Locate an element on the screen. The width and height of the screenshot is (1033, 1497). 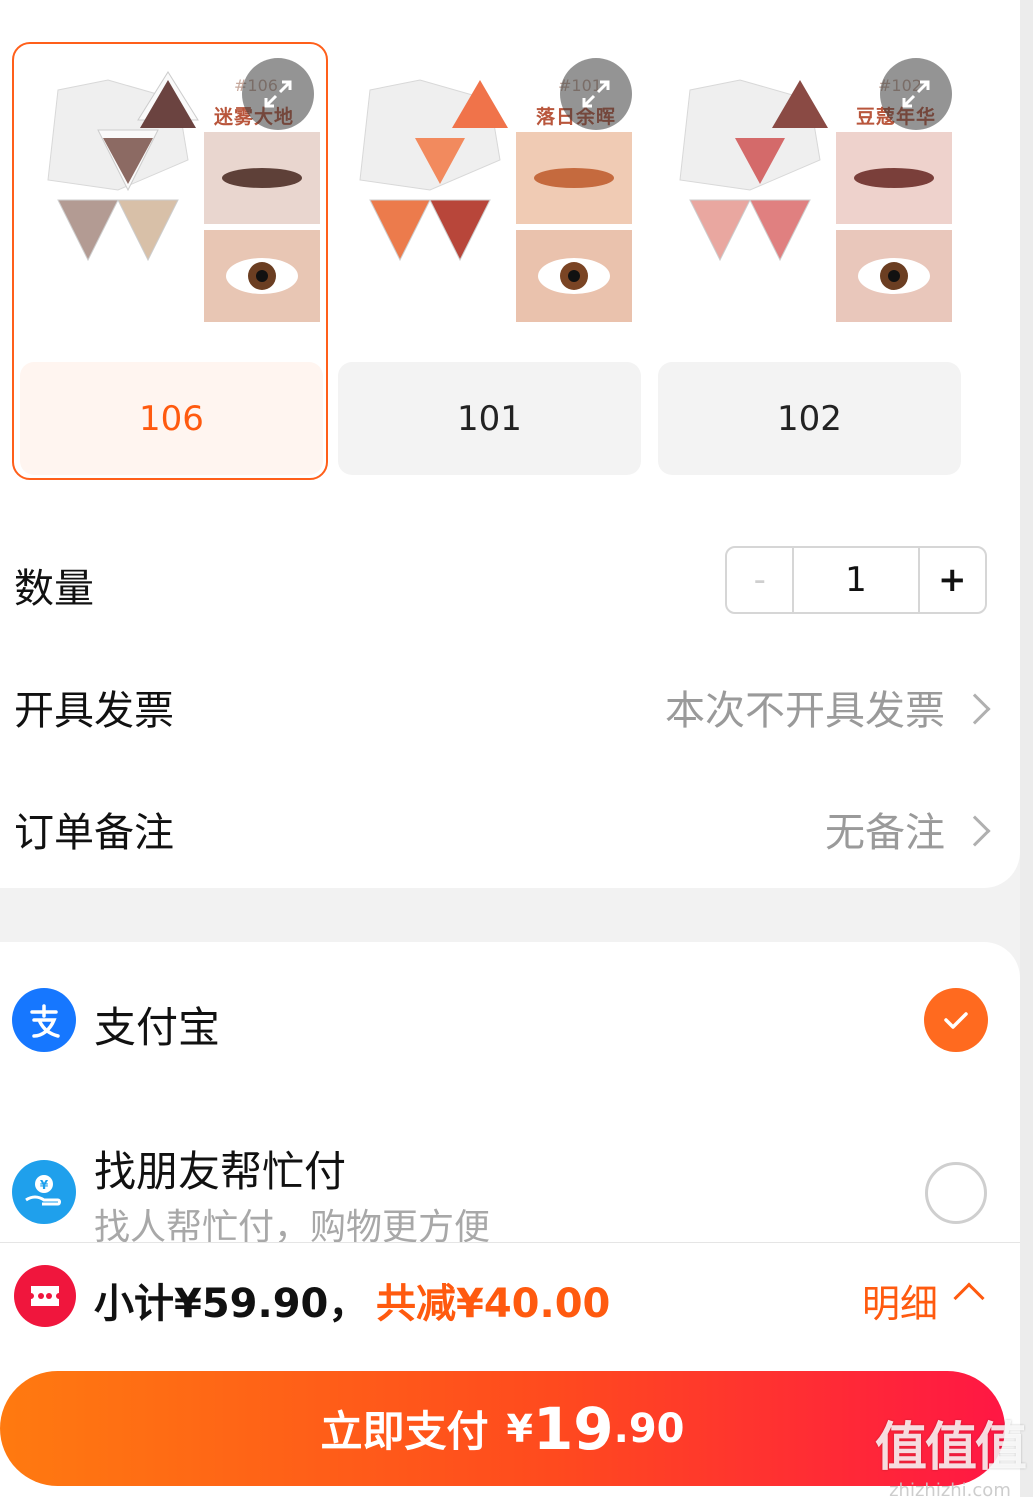
pay-amount-integer: 19 is located at coordinates (573, 1428).